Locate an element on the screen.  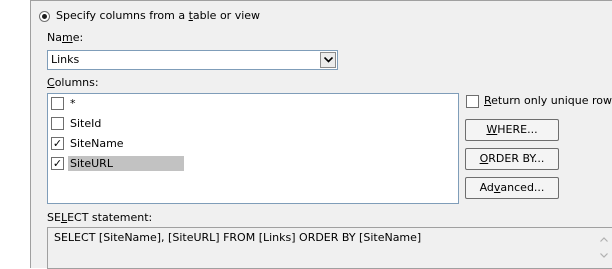
list-item: ✓ SiteURL is located at coordinates (117, 163).